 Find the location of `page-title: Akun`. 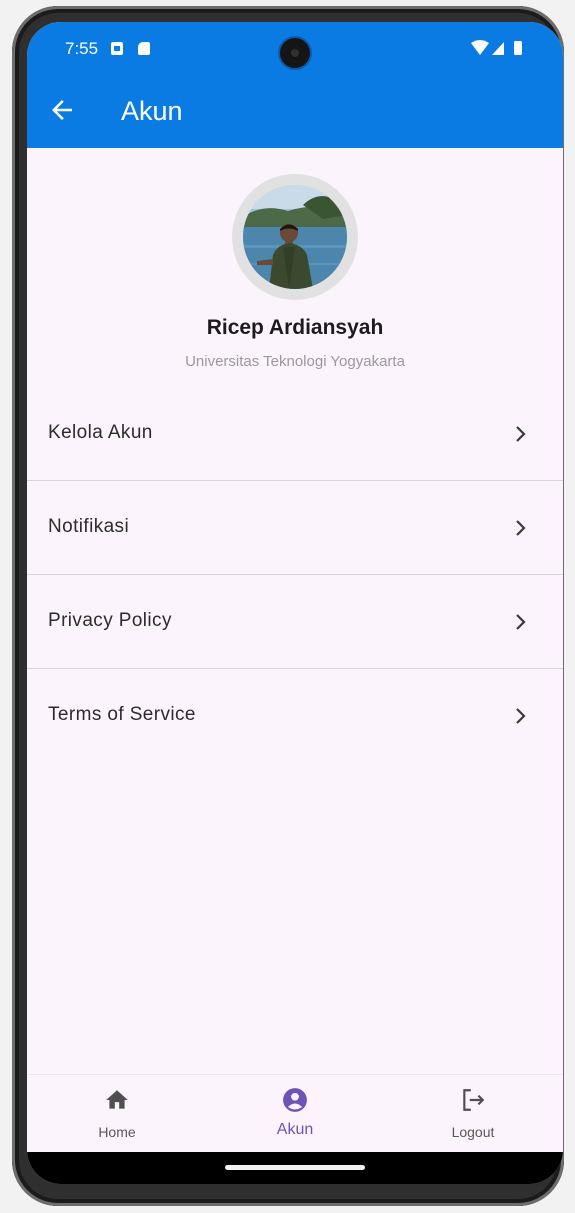

page-title: Akun is located at coordinates (152, 111).